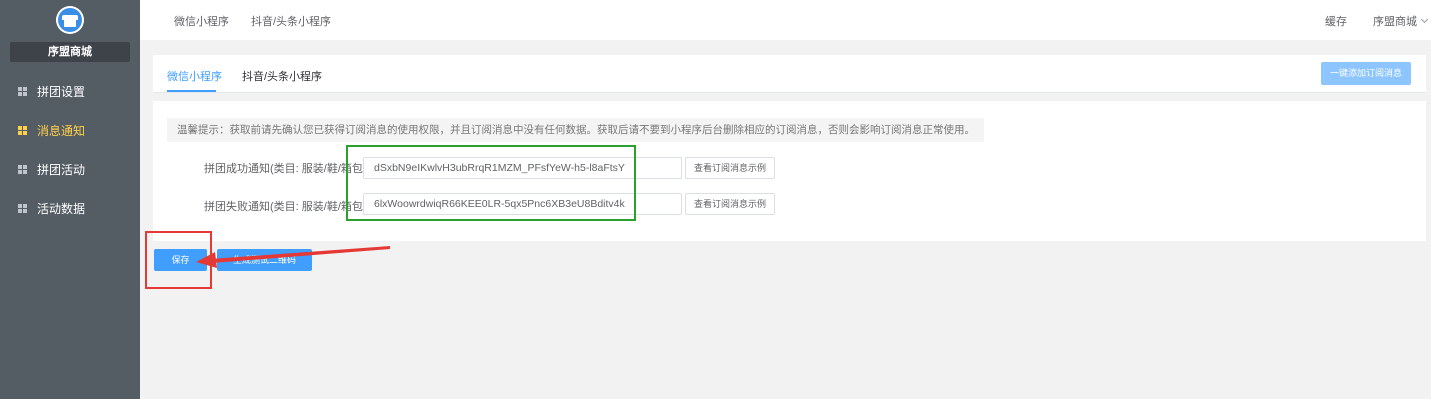 The image size is (1431, 399). Describe the element at coordinates (61, 169) in the screenshot. I see `sidebar-item-label: 拼团活动` at that location.